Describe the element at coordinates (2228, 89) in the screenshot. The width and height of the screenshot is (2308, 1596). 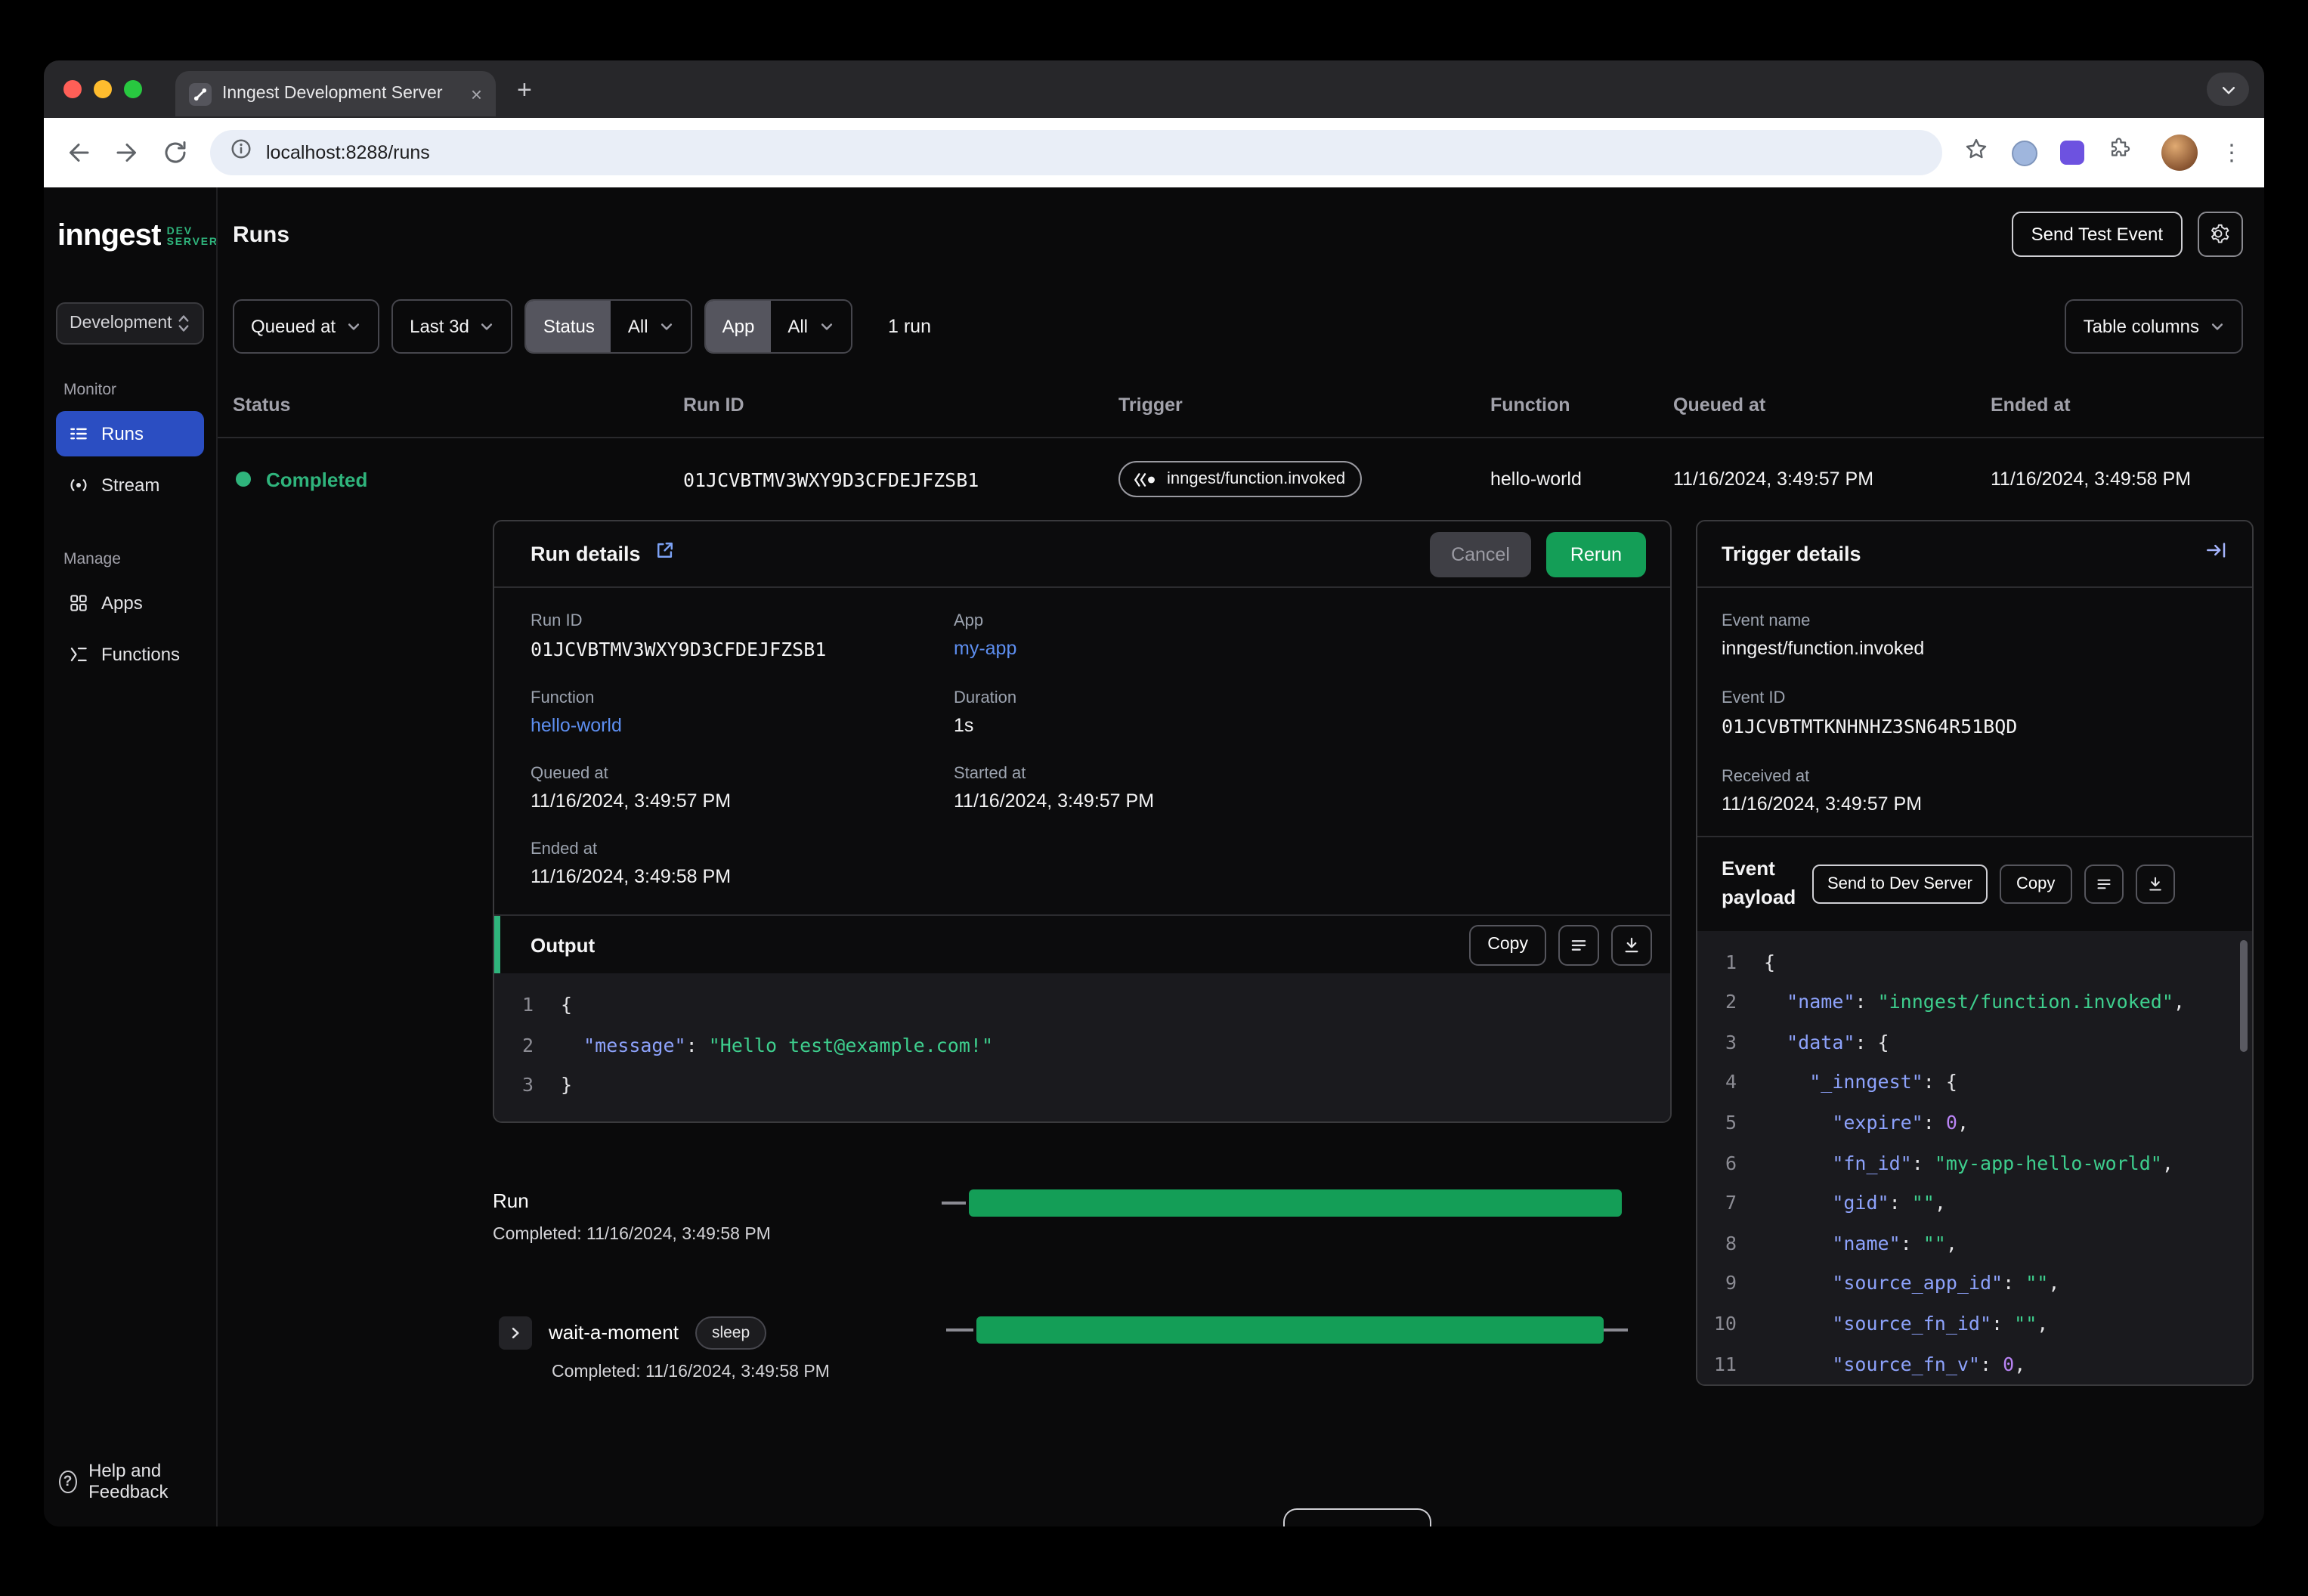
I see `tab-search-button` at that location.